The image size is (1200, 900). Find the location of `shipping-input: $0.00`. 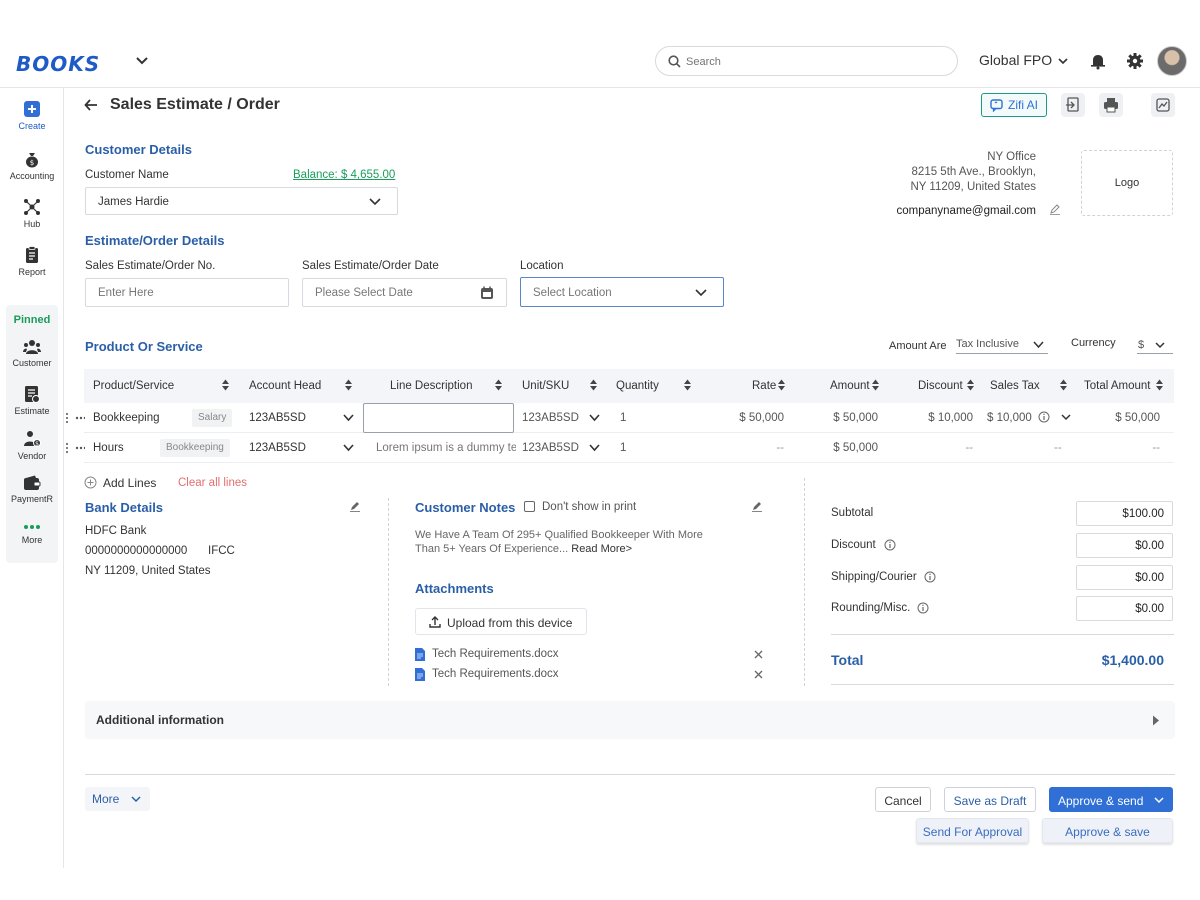

shipping-input: $0.00 is located at coordinates (1124, 577).